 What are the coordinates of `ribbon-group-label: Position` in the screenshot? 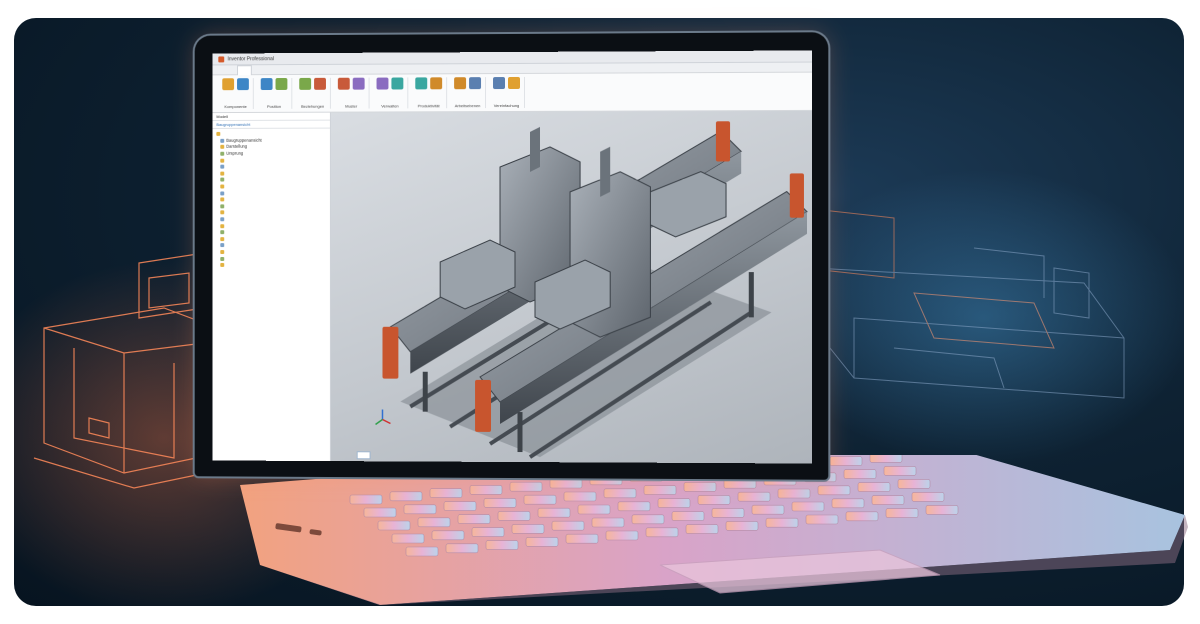 It's located at (274, 106).